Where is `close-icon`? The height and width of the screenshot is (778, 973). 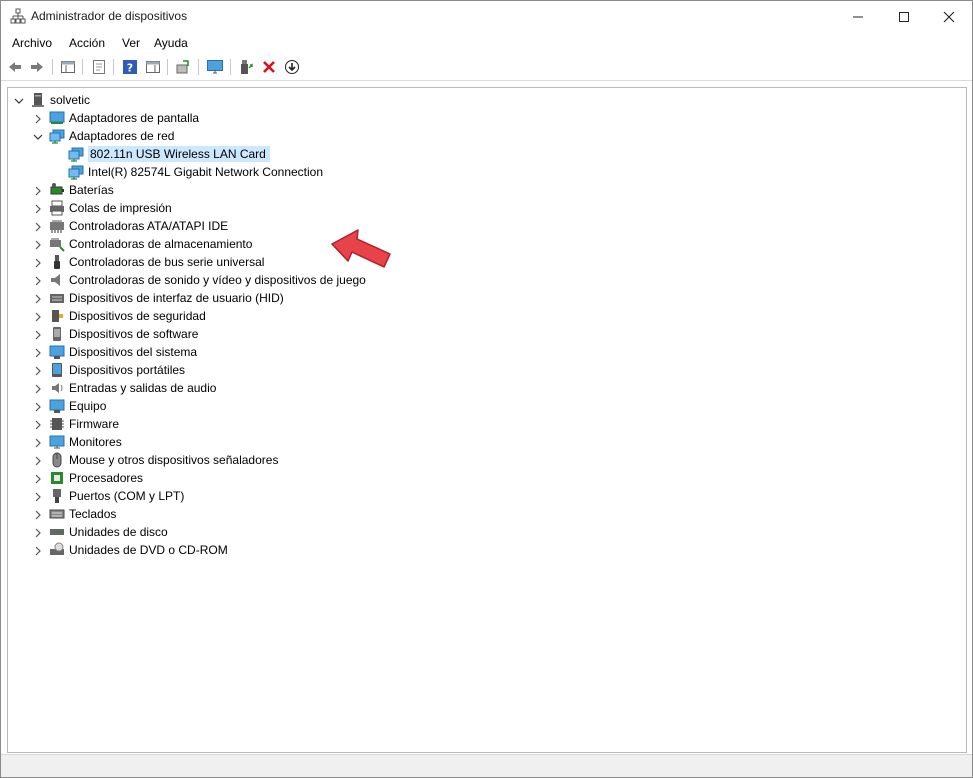 close-icon is located at coordinates (949, 16).